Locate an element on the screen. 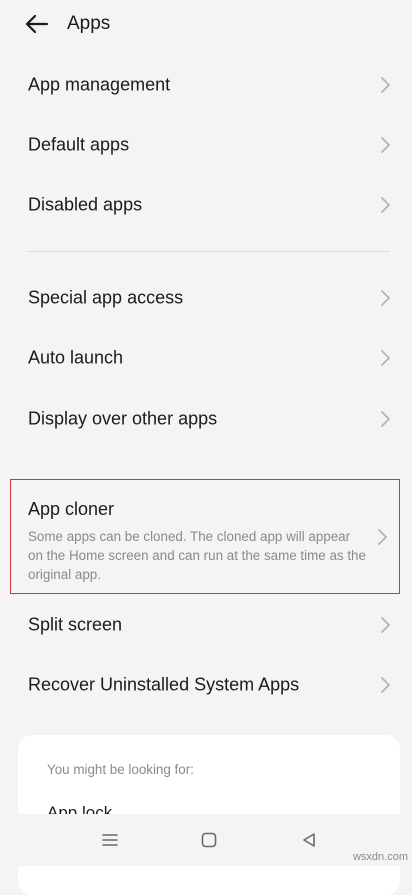 This screenshot has height=895, width=412. menu-item-label: App management is located at coordinates (99, 84).